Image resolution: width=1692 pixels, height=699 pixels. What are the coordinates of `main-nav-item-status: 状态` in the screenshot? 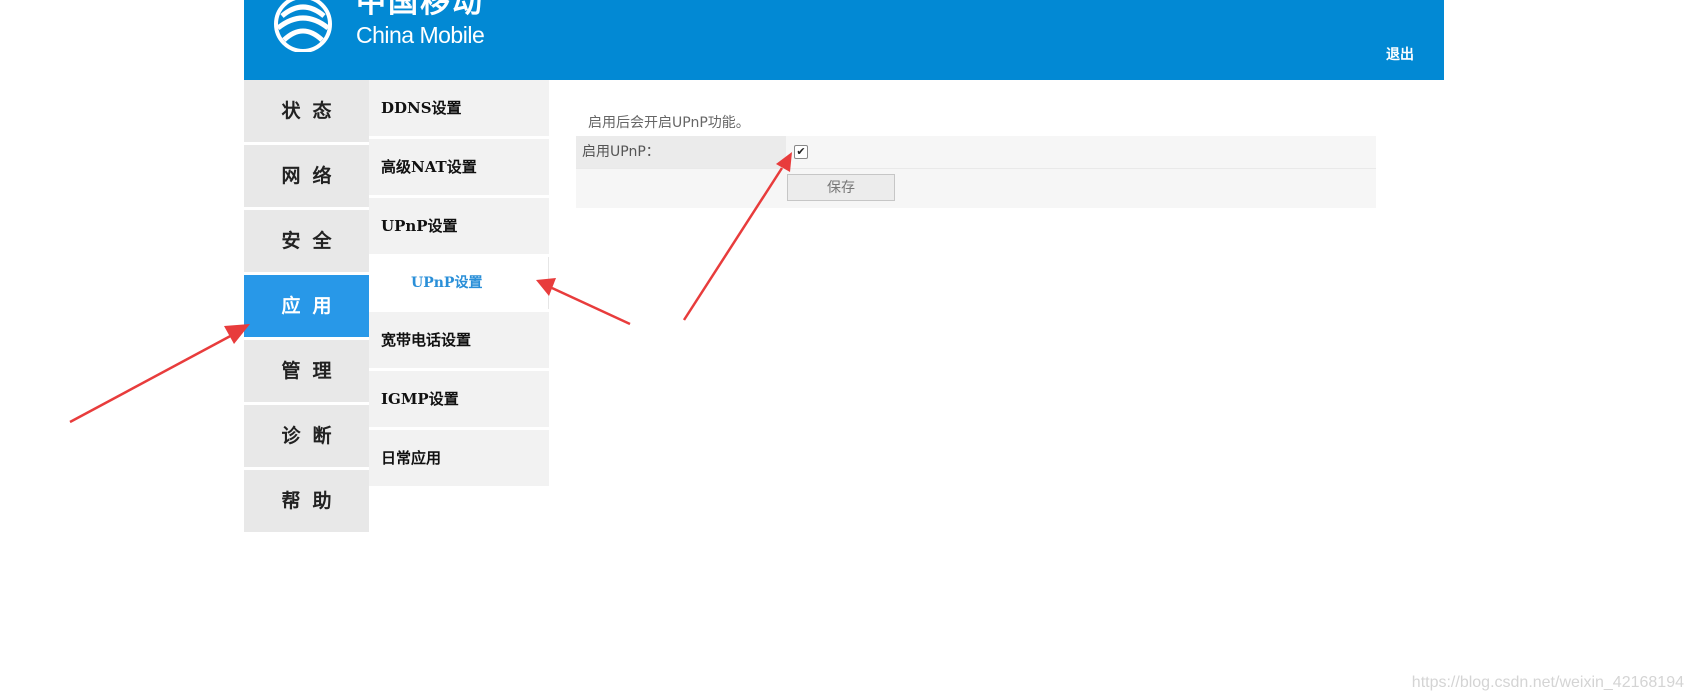 It's located at (306, 111).